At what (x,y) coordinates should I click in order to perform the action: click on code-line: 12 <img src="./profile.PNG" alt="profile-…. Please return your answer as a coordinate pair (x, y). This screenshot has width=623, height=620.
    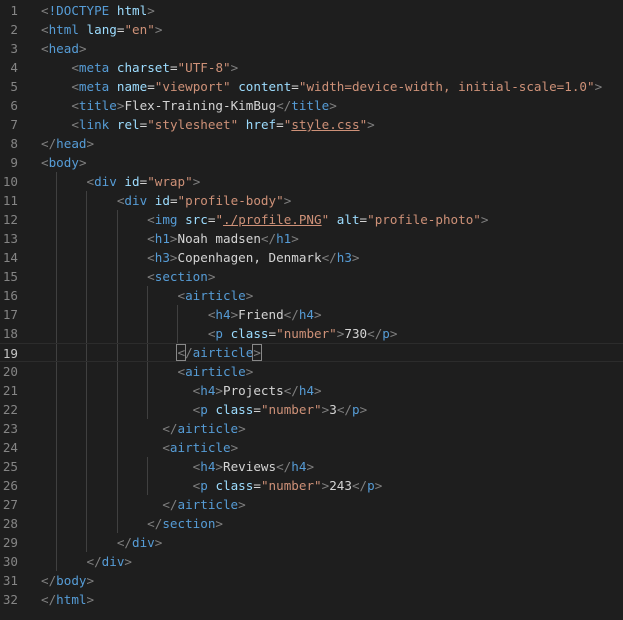
    Looking at the image, I should click on (311, 219).